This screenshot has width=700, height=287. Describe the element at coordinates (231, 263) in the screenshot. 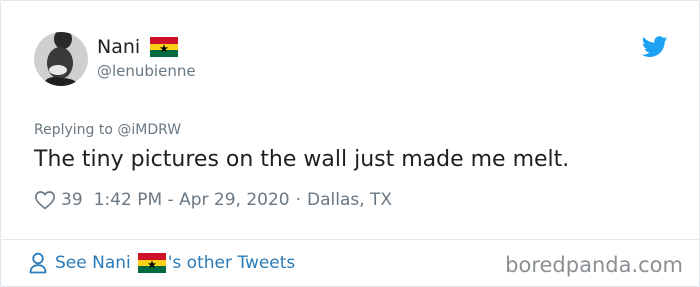

I see `see-suffix: 's other Tweets` at that location.